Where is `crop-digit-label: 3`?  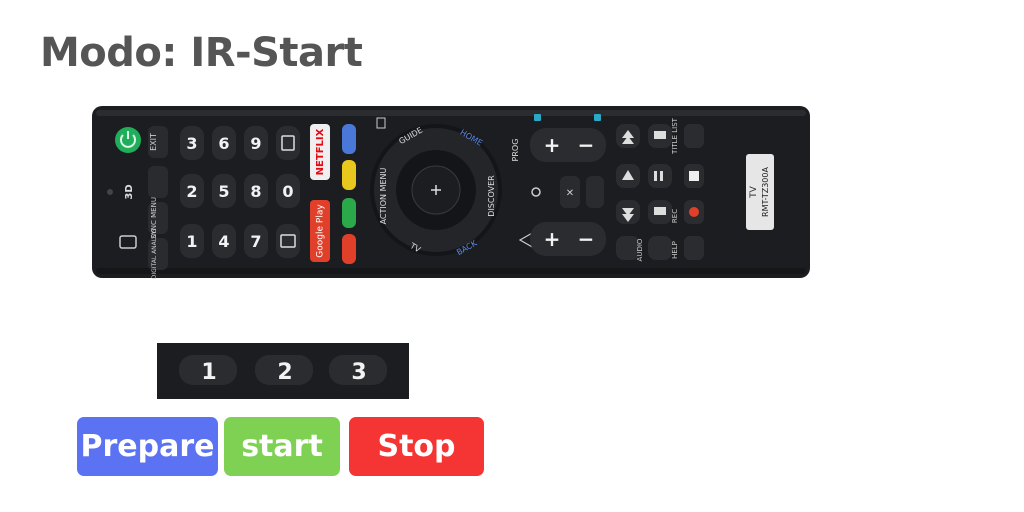 crop-digit-label: 3 is located at coordinates (358, 372).